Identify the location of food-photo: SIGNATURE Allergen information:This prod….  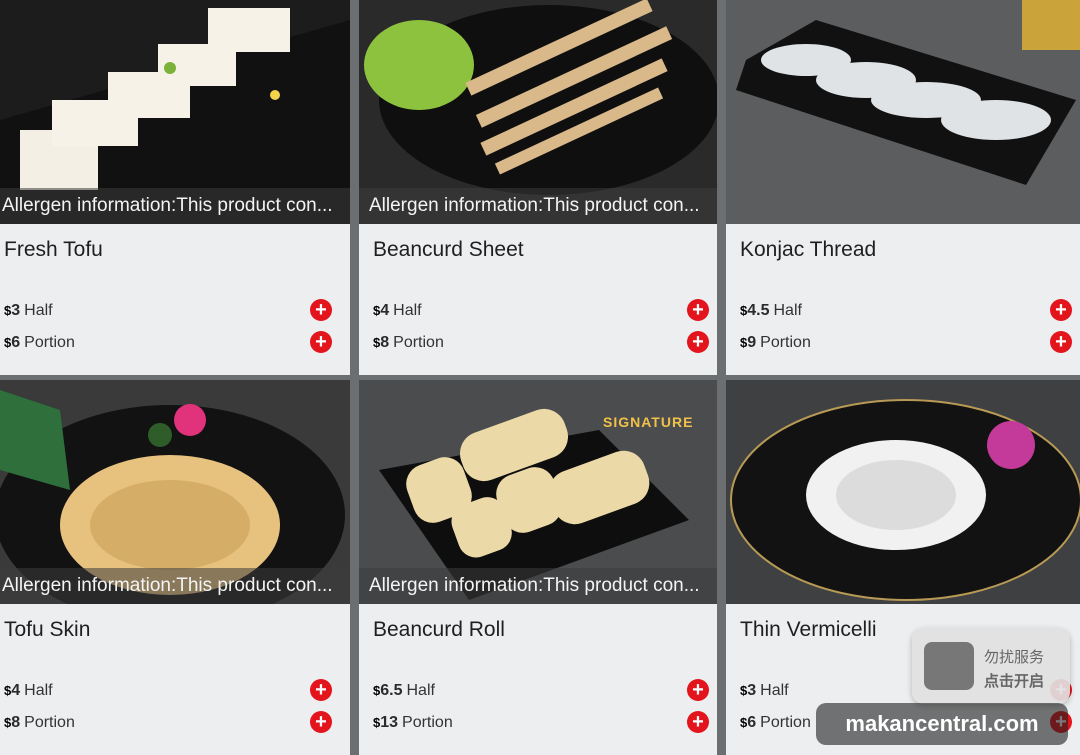
(538, 492).